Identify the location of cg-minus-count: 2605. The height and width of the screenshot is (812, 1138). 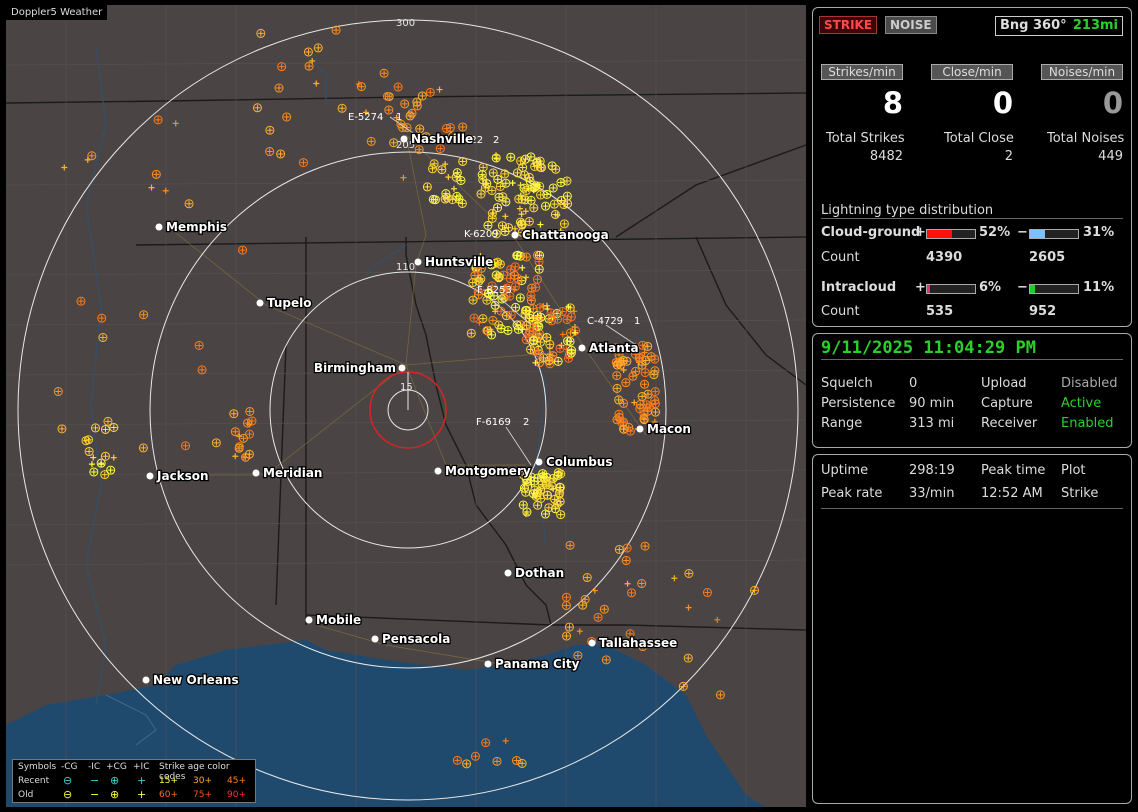
(1047, 257).